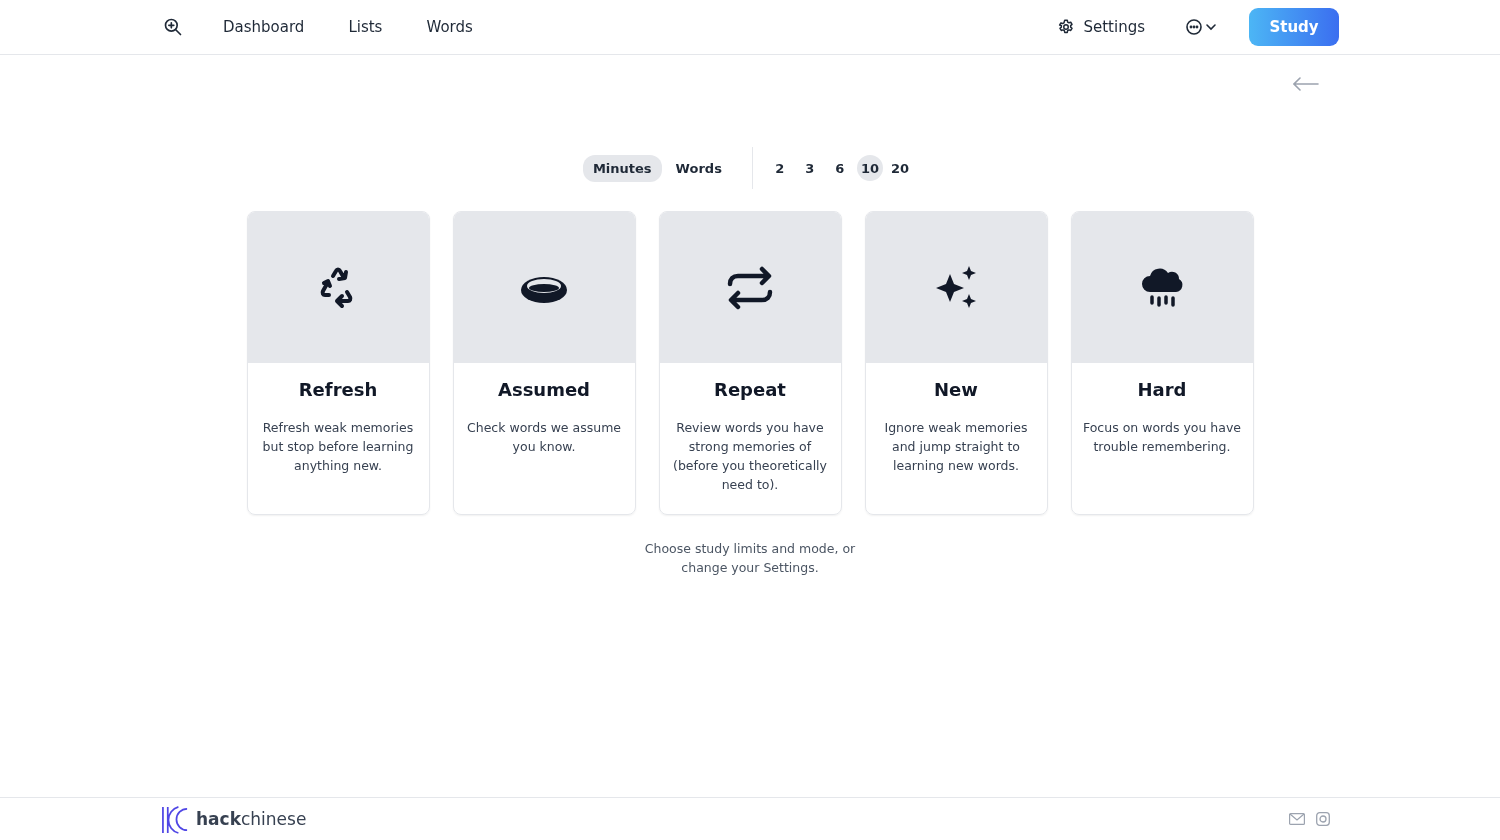 Image resolution: width=1500 pixels, height=840 pixels. Describe the element at coordinates (839, 168) in the screenshot. I see `amount-option: 6` at that location.